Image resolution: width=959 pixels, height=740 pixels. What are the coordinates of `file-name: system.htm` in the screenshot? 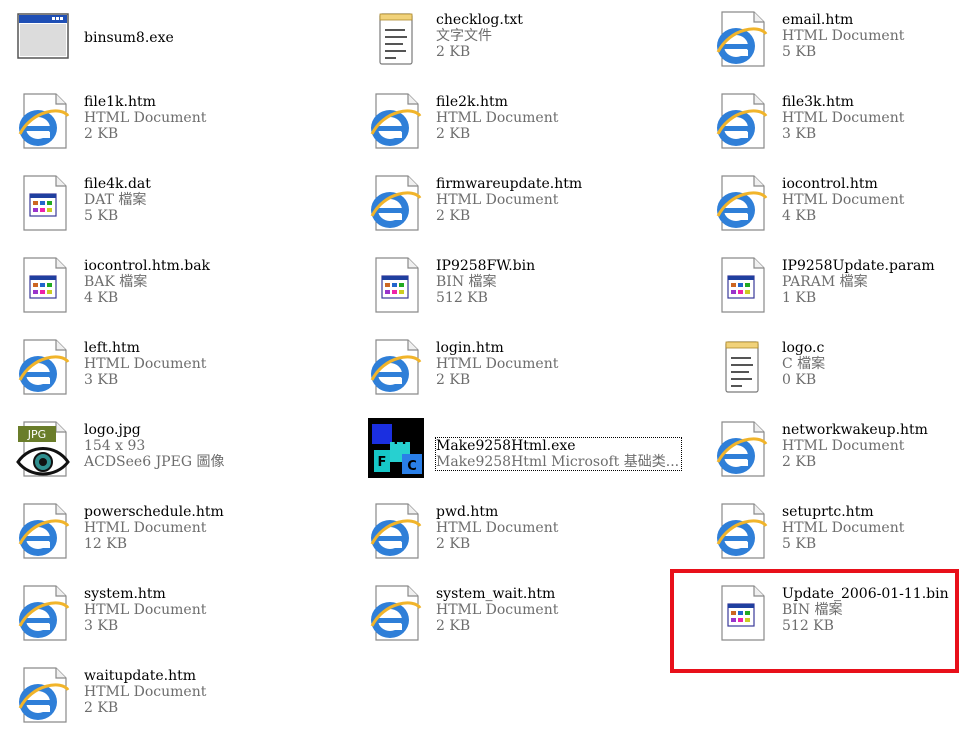 It's located at (125, 594).